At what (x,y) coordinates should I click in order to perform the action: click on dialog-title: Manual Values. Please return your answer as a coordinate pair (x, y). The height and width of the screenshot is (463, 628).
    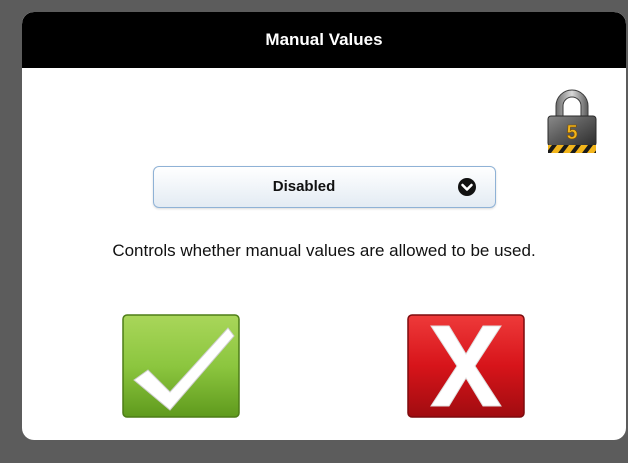
    Looking at the image, I should click on (324, 39).